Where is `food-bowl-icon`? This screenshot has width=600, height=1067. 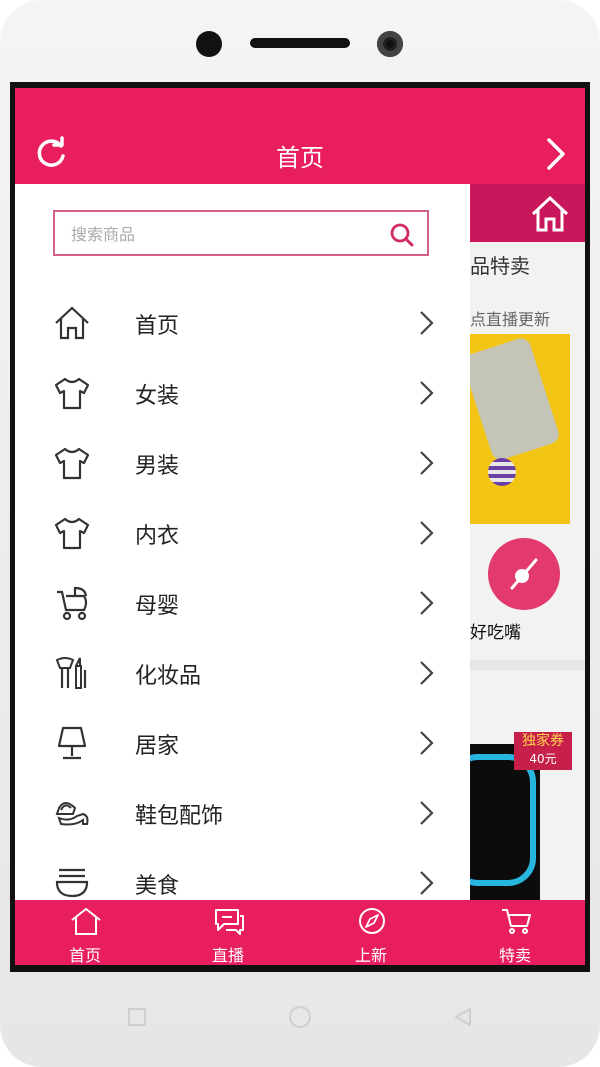
food-bowl-icon is located at coordinates (72, 883).